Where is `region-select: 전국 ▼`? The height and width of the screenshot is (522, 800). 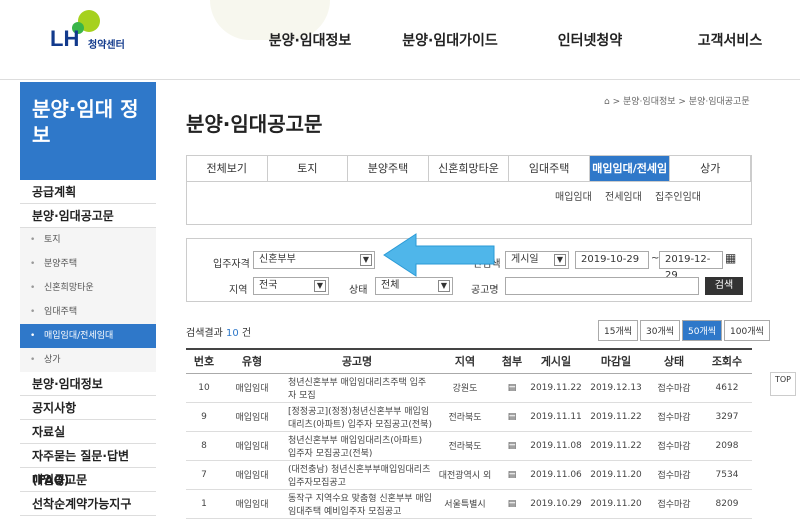 region-select: 전국 ▼ is located at coordinates (291, 286).